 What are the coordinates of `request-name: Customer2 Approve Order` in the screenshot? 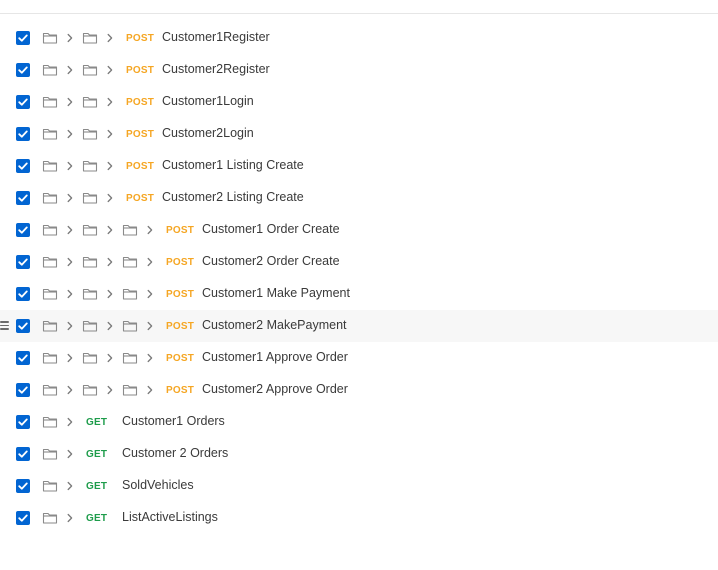 It's located at (275, 389).